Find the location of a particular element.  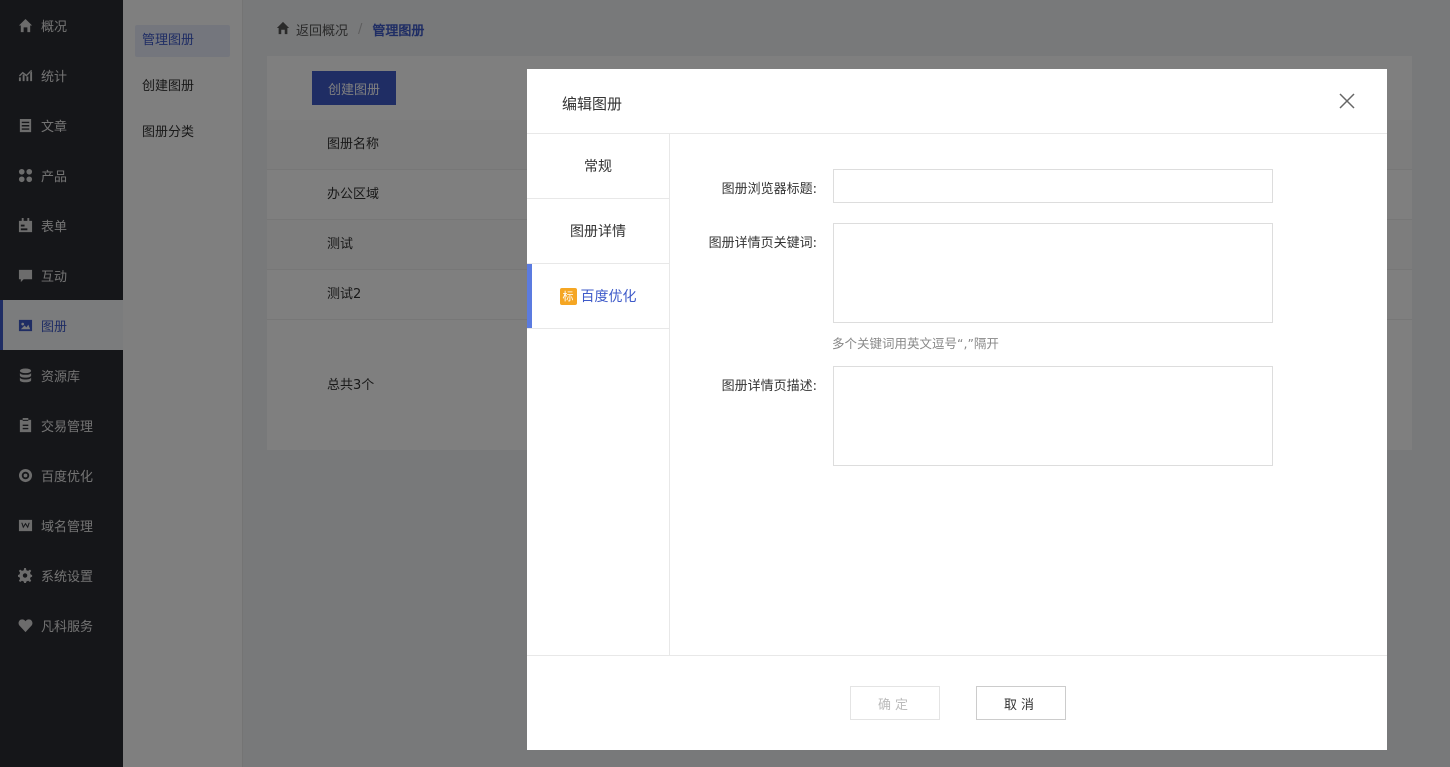

tab-general: 常规 is located at coordinates (598, 166).